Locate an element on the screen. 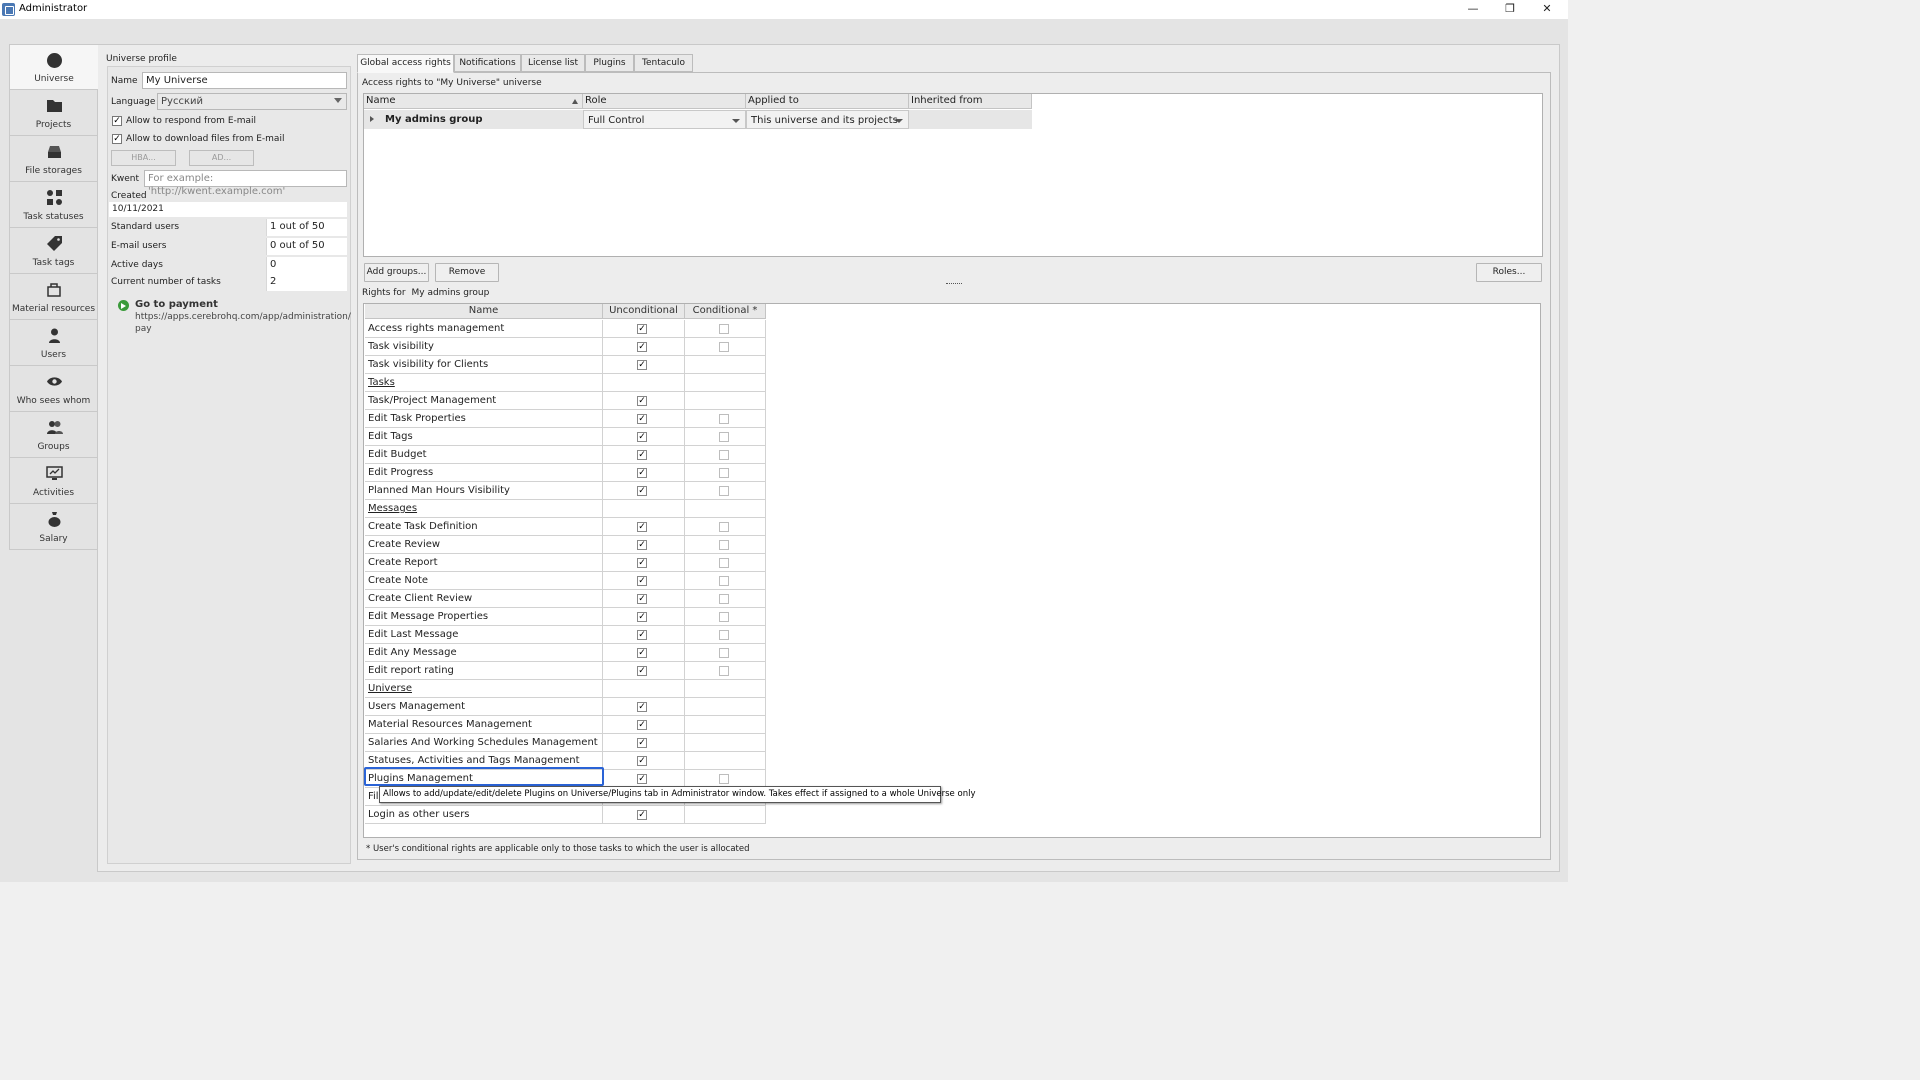 Image resolution: width=1920 pixels, height=1080 pixels. rights-row: Edit Last Message ✓ is located at coordinates (565, 635).